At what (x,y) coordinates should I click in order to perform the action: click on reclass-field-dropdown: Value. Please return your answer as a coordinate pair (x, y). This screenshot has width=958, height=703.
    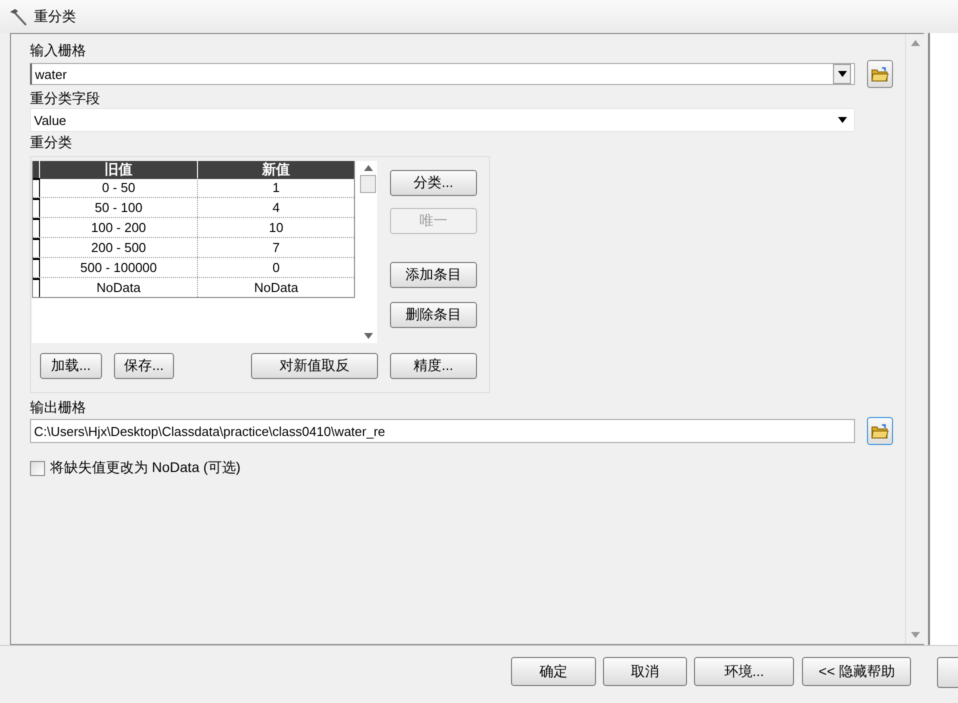
    Looking at the image, I should click on (443, 120).